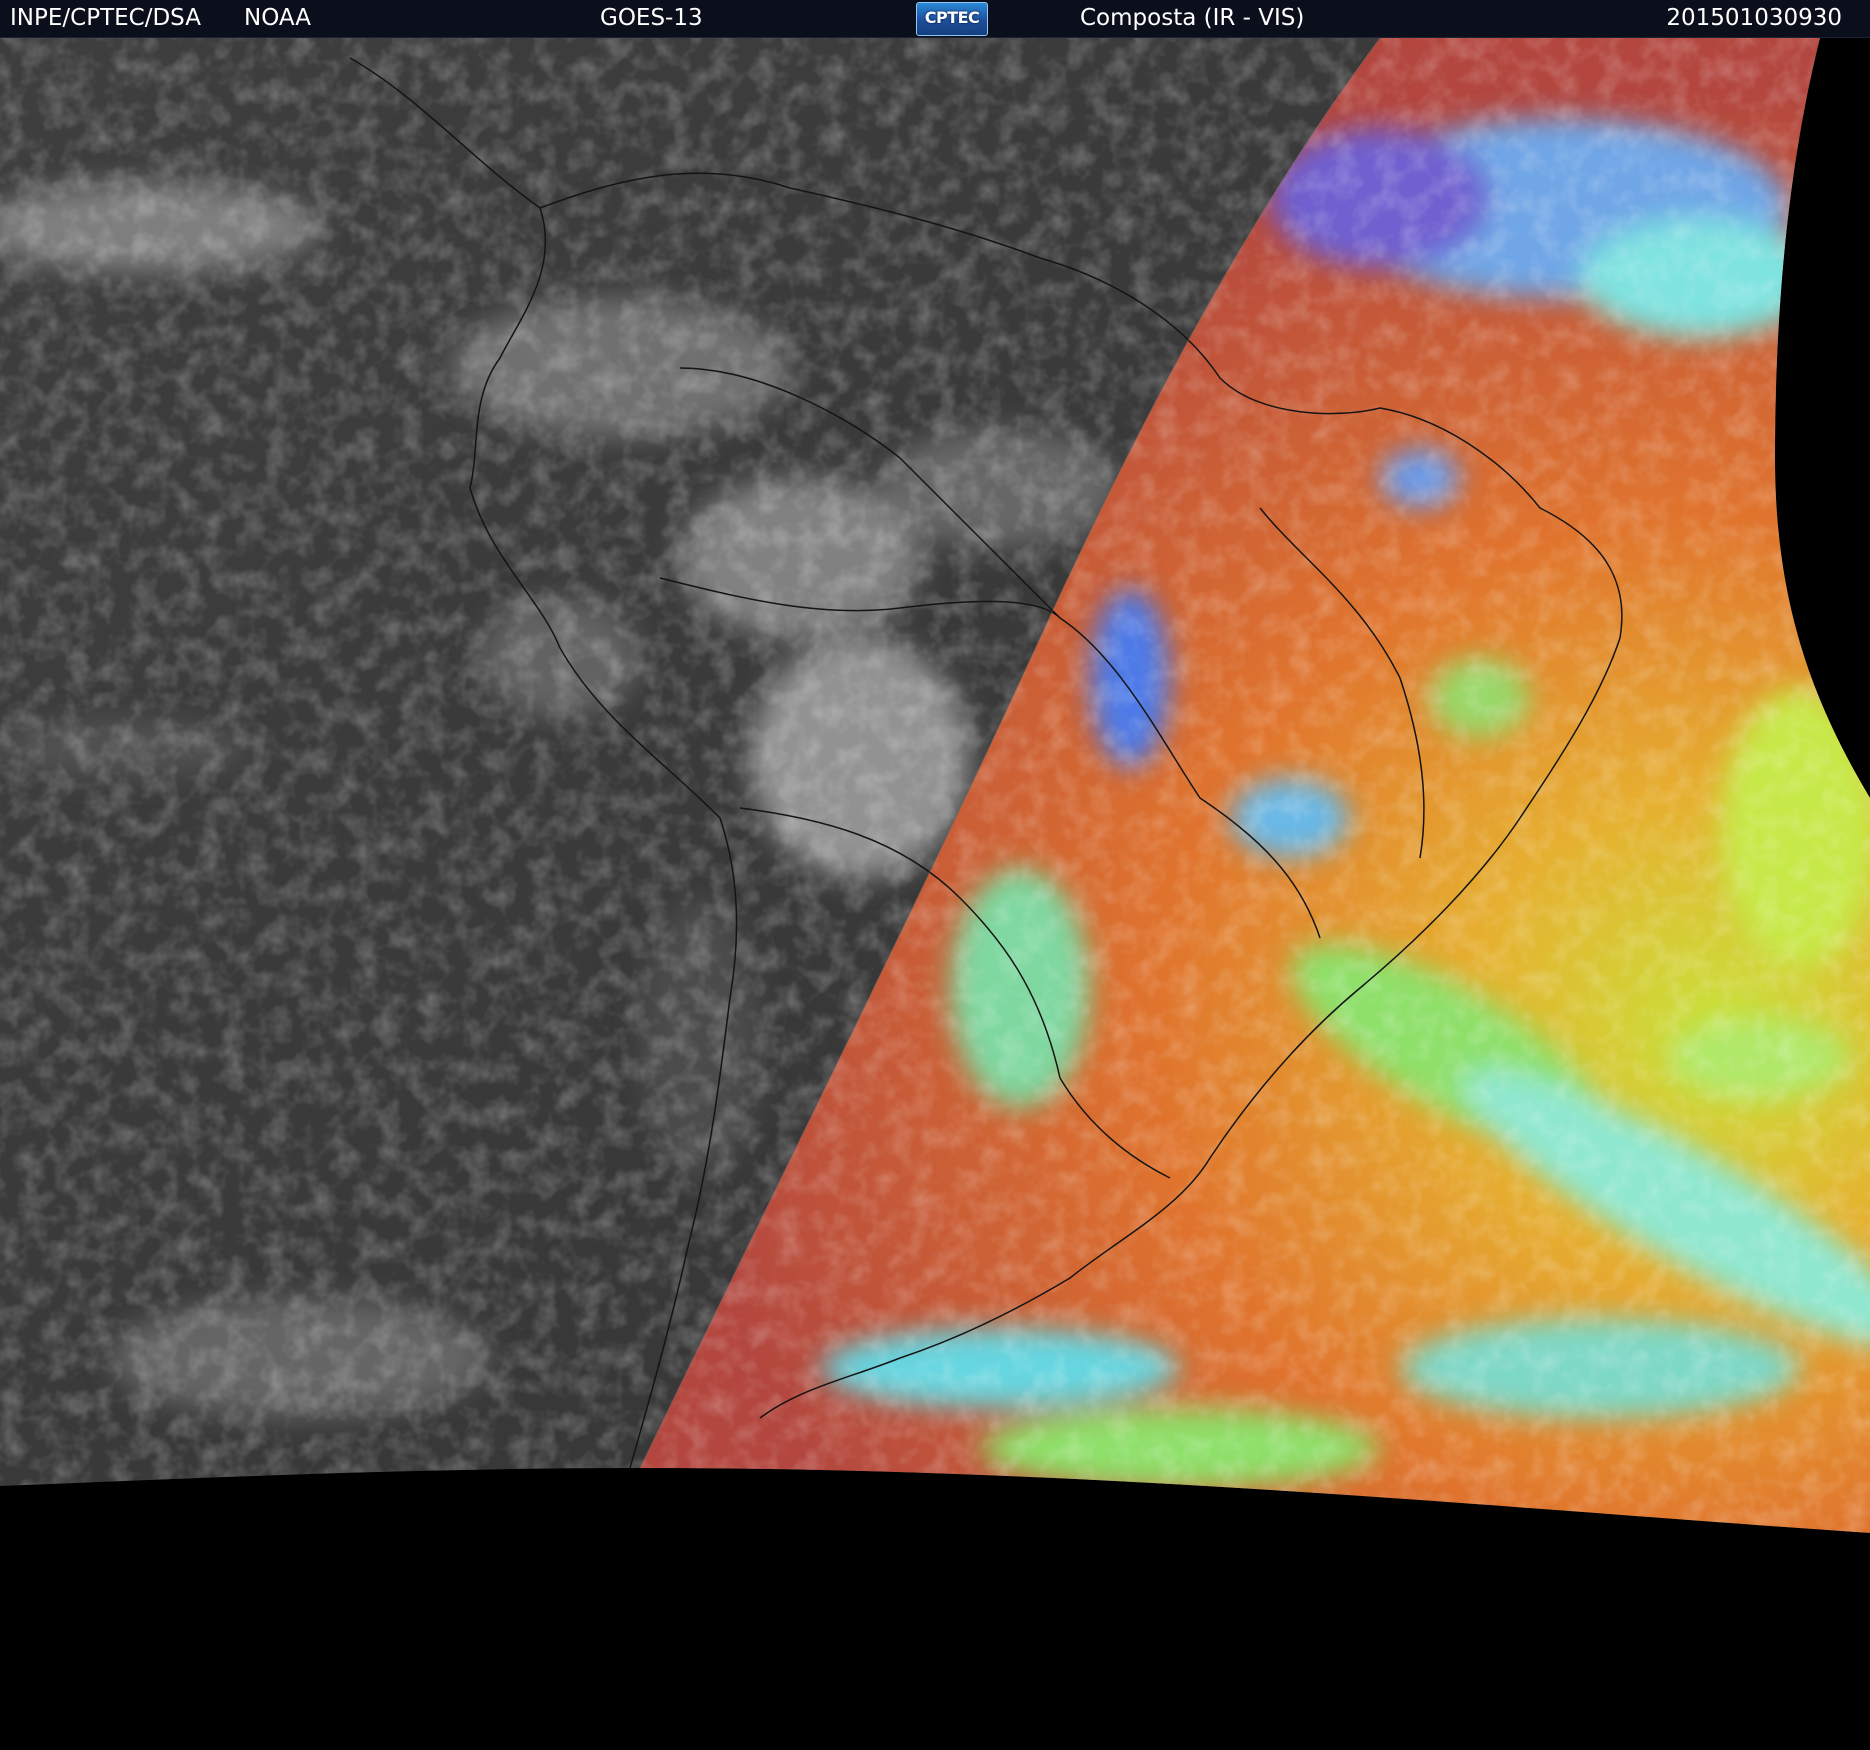 This screenshot has height=1750, width=1870. Describe the element at coordinates (651, 18) in the screenshot. I see `satellite-label: GOES-13` at that location.